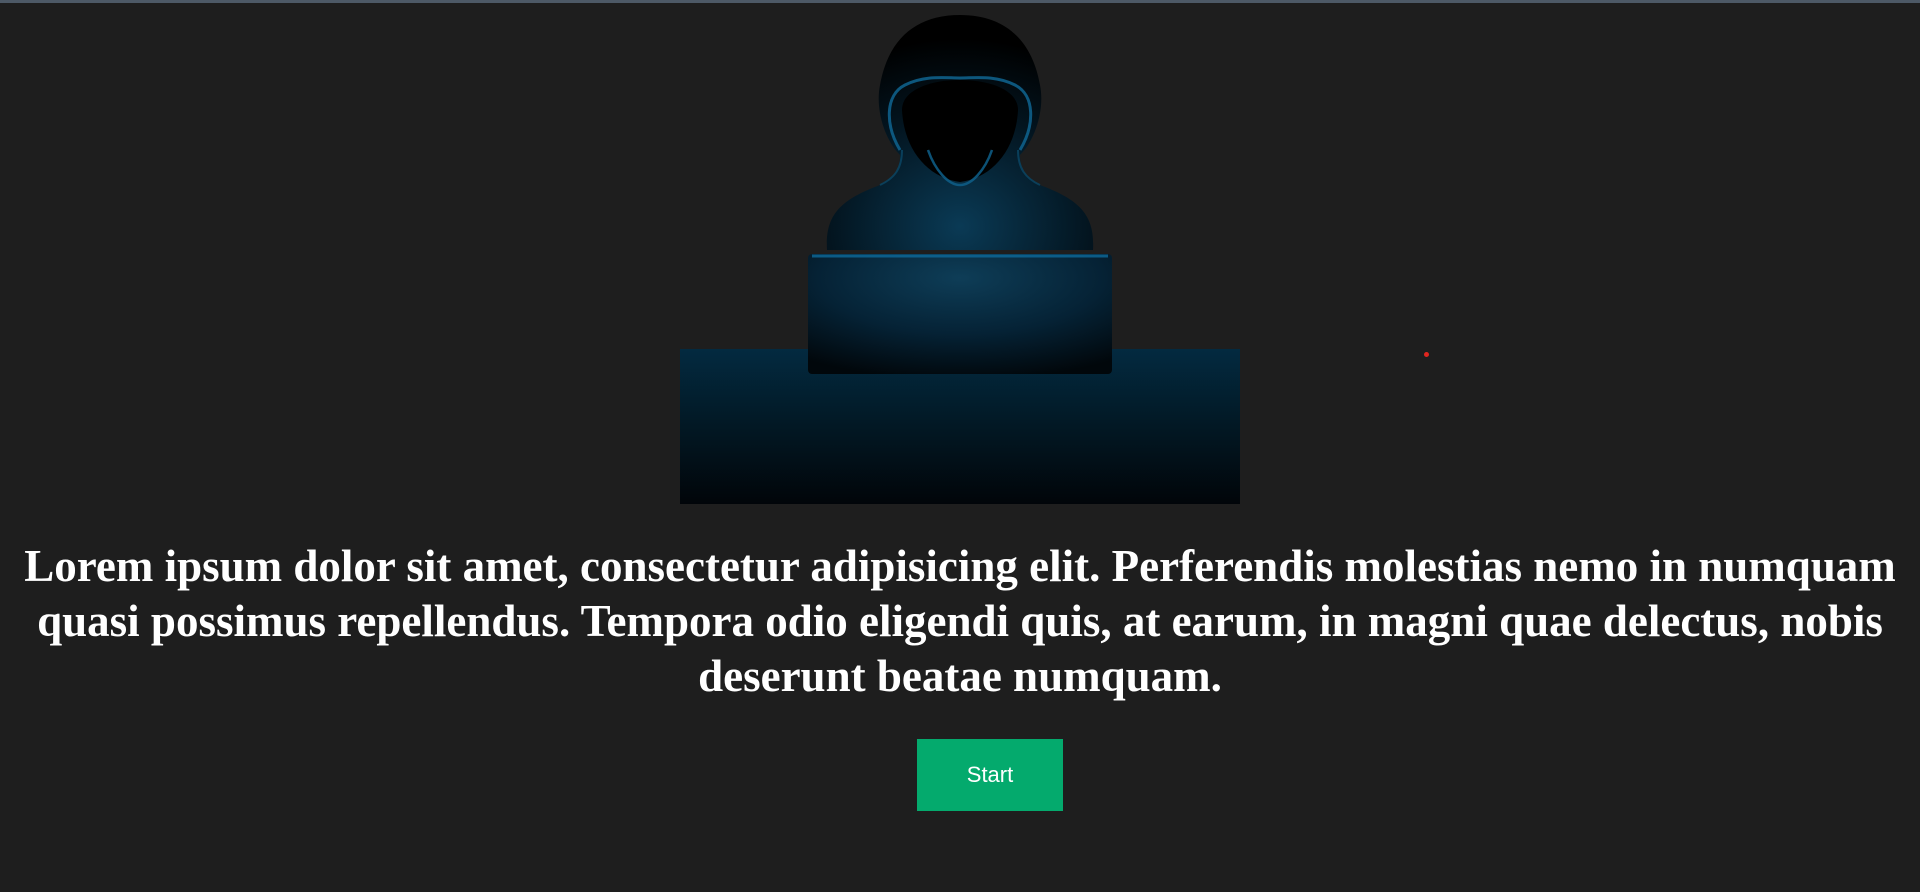 The height and width of the screenshot is (892, 1920). I want to click on start-button: Start, so click(990, 775).